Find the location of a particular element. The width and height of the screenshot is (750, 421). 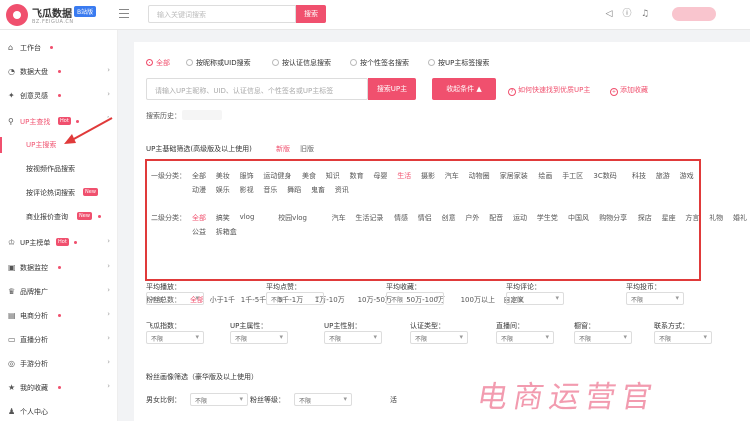

category-option: 运动 is located at coordinates (520, 218).